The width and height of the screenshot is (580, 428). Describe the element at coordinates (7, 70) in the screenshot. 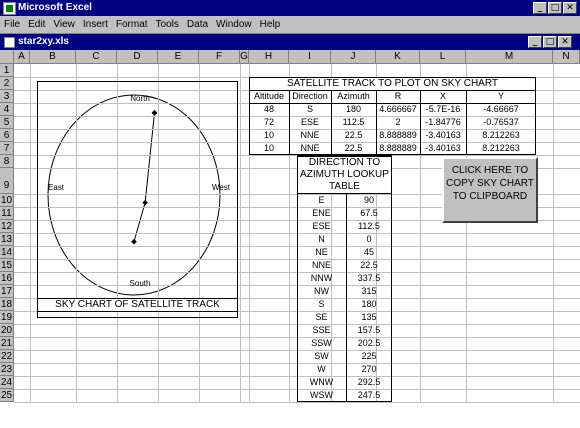

I see `row-header: 1` at that location.